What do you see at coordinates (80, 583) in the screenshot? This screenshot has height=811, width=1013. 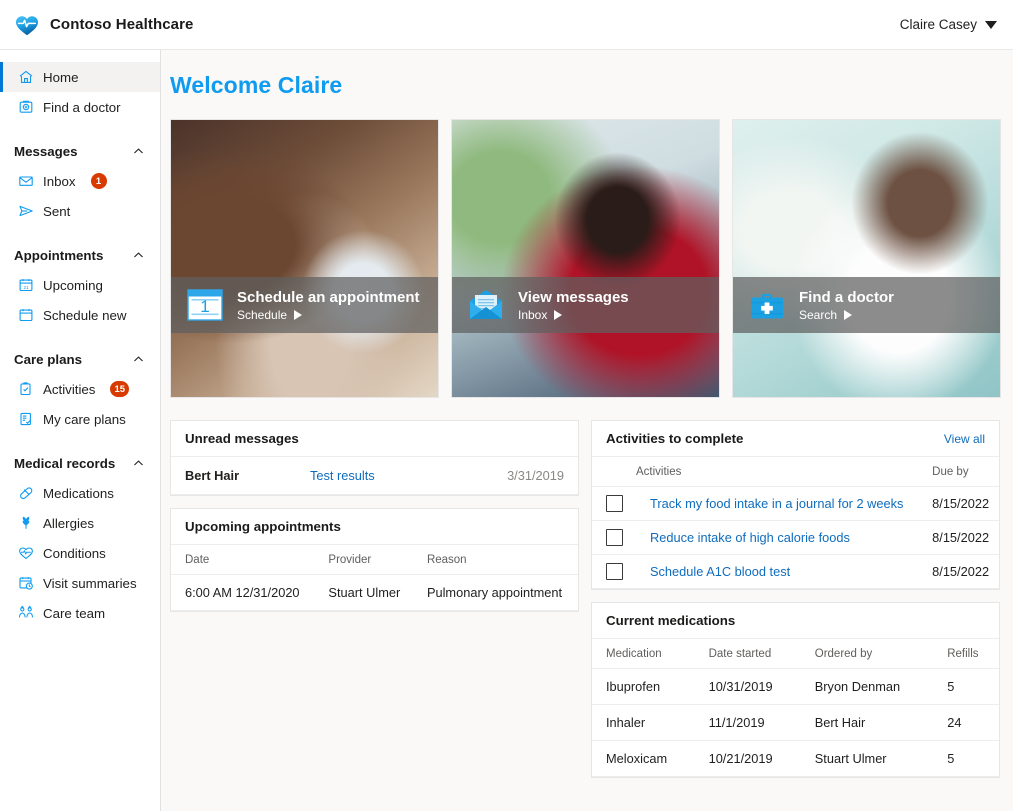 I see `sidebar-item-visit-summaries: Visit summaries` at bounding box center [80, 583].